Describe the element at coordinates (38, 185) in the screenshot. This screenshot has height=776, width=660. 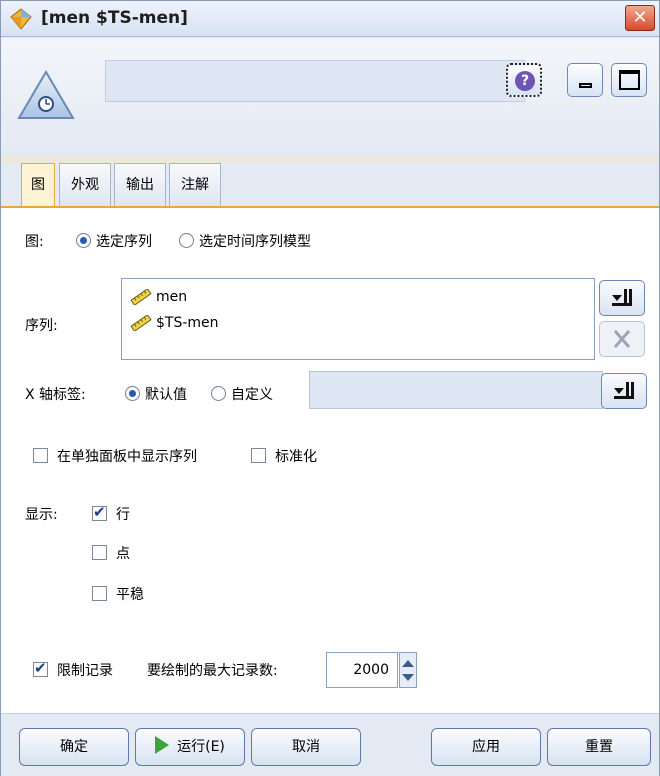
I see `tab-plot: 图` at that location.